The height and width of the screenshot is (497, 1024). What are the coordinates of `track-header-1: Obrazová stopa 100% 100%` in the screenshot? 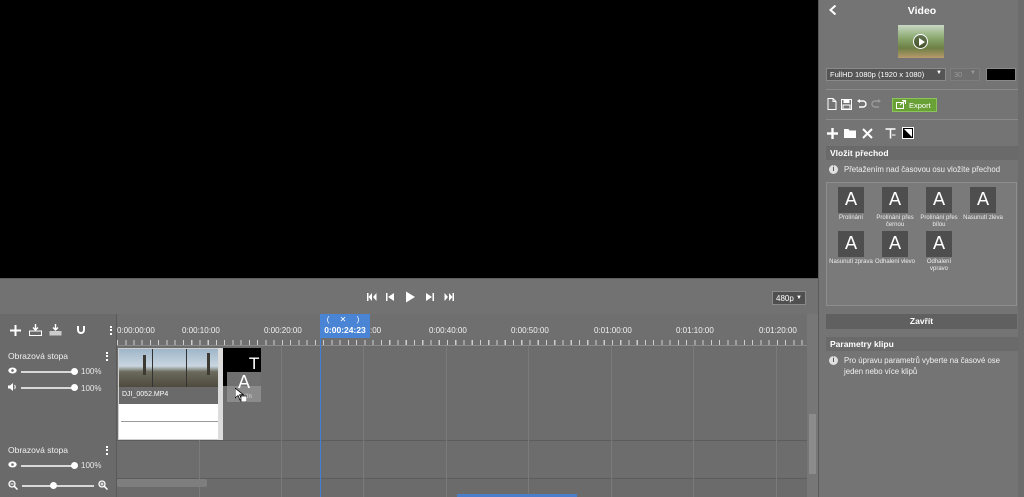 It's located at (58, 372).